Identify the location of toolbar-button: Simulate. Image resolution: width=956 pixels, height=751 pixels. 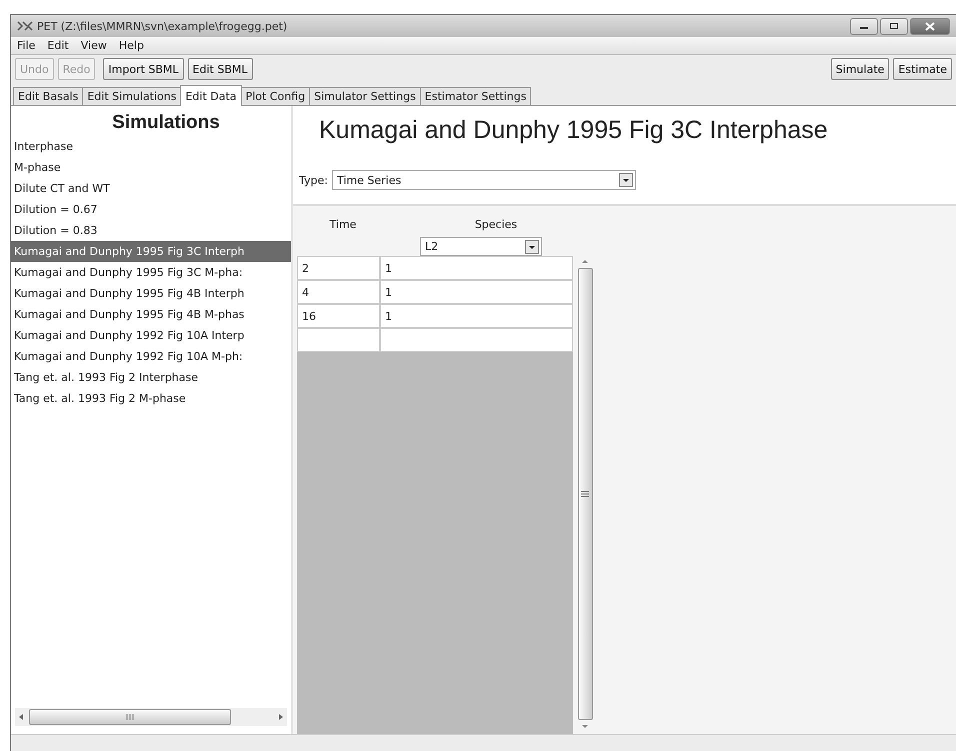
(860, 69).